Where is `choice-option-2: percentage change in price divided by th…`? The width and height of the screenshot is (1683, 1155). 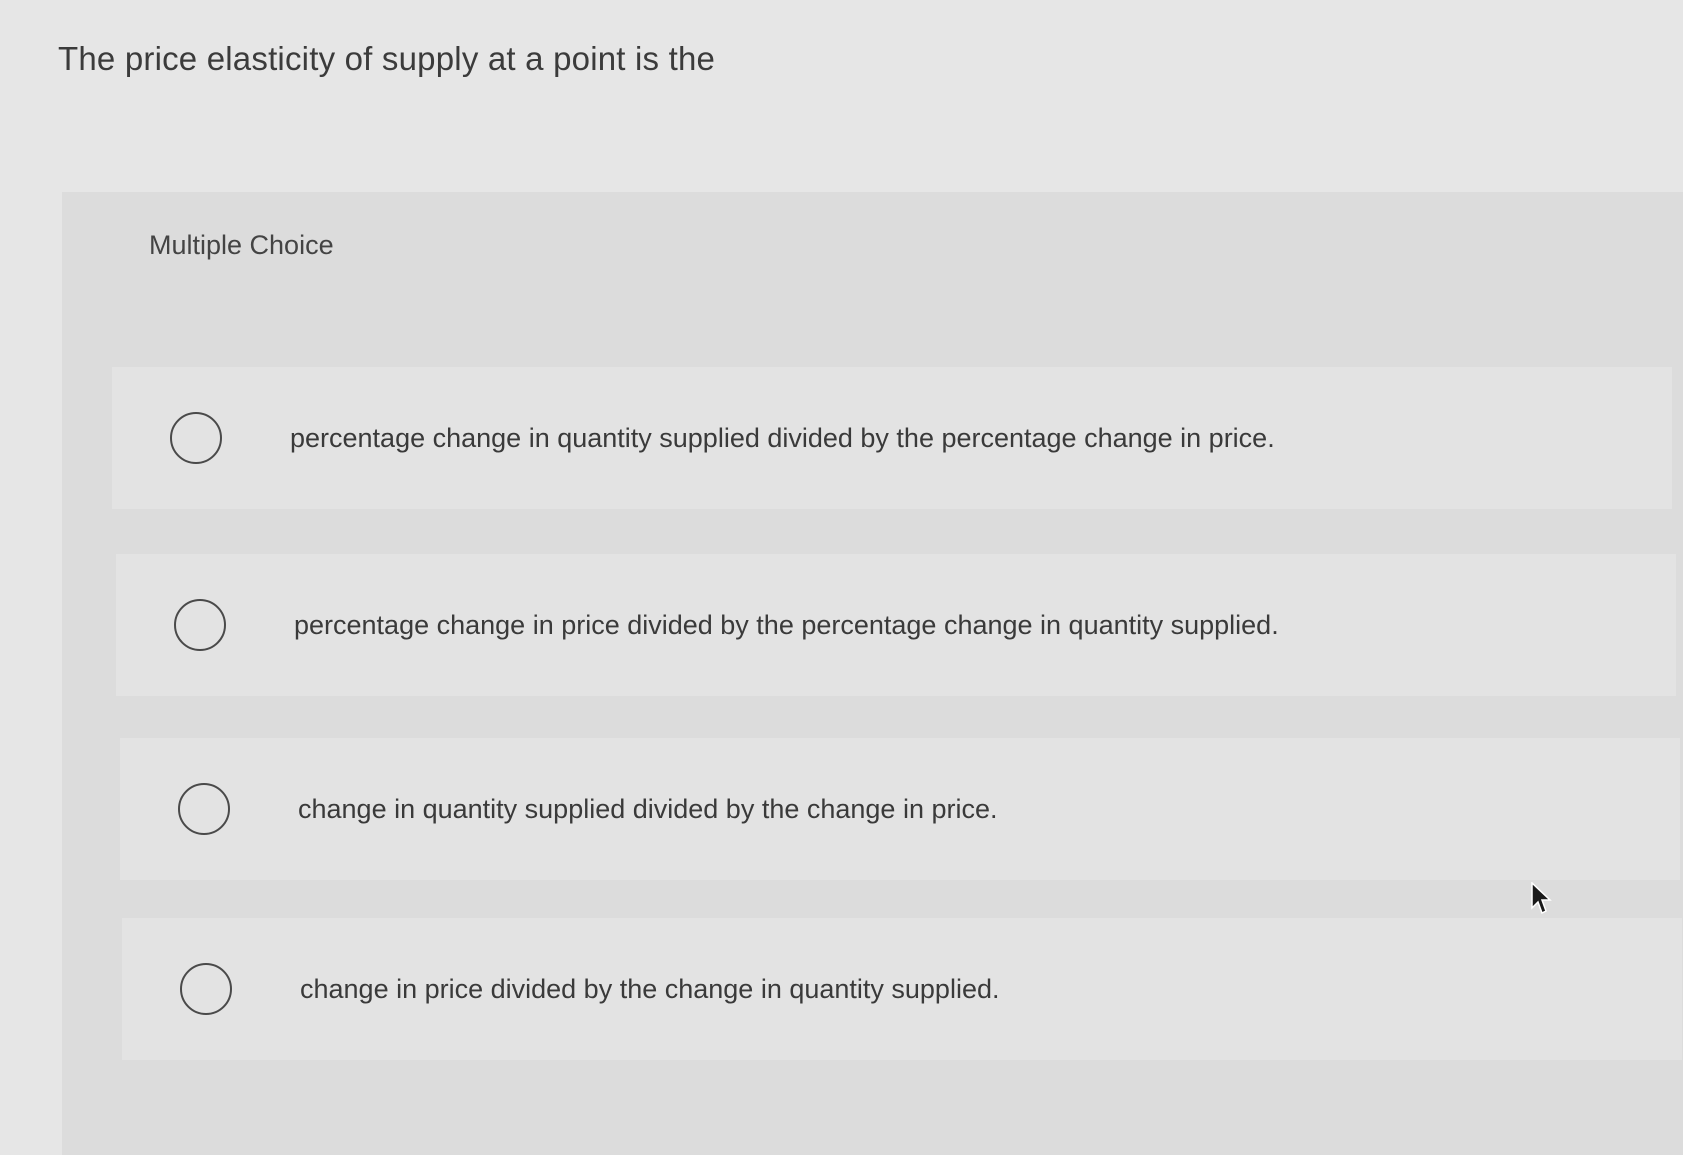
choice-option-2: percentage change in price divided by th… is located at coordinates (896, 625).